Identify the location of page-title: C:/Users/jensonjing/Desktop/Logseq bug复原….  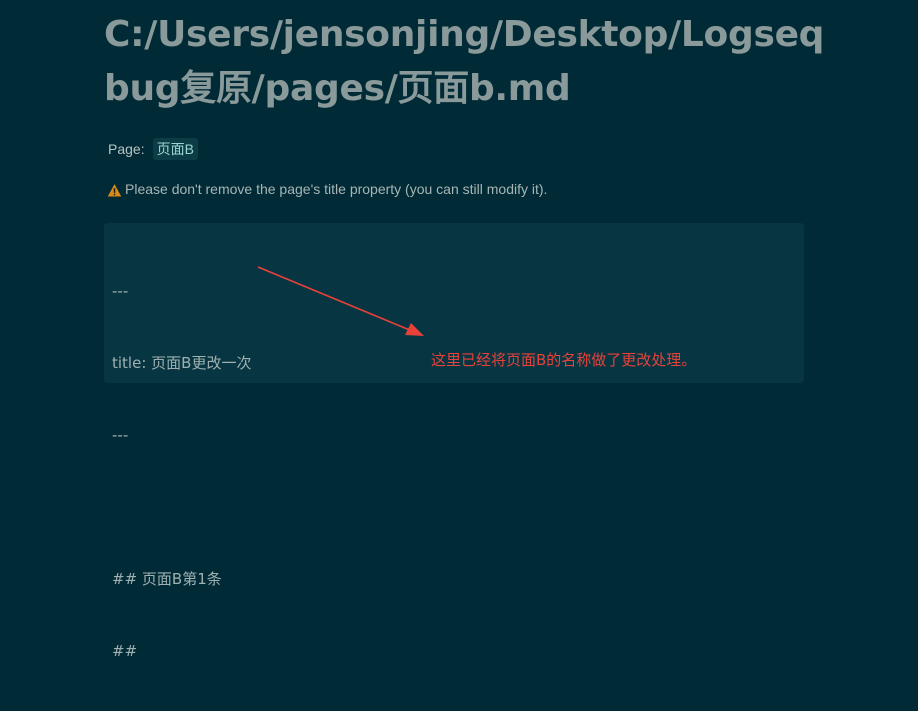
(464, 61).